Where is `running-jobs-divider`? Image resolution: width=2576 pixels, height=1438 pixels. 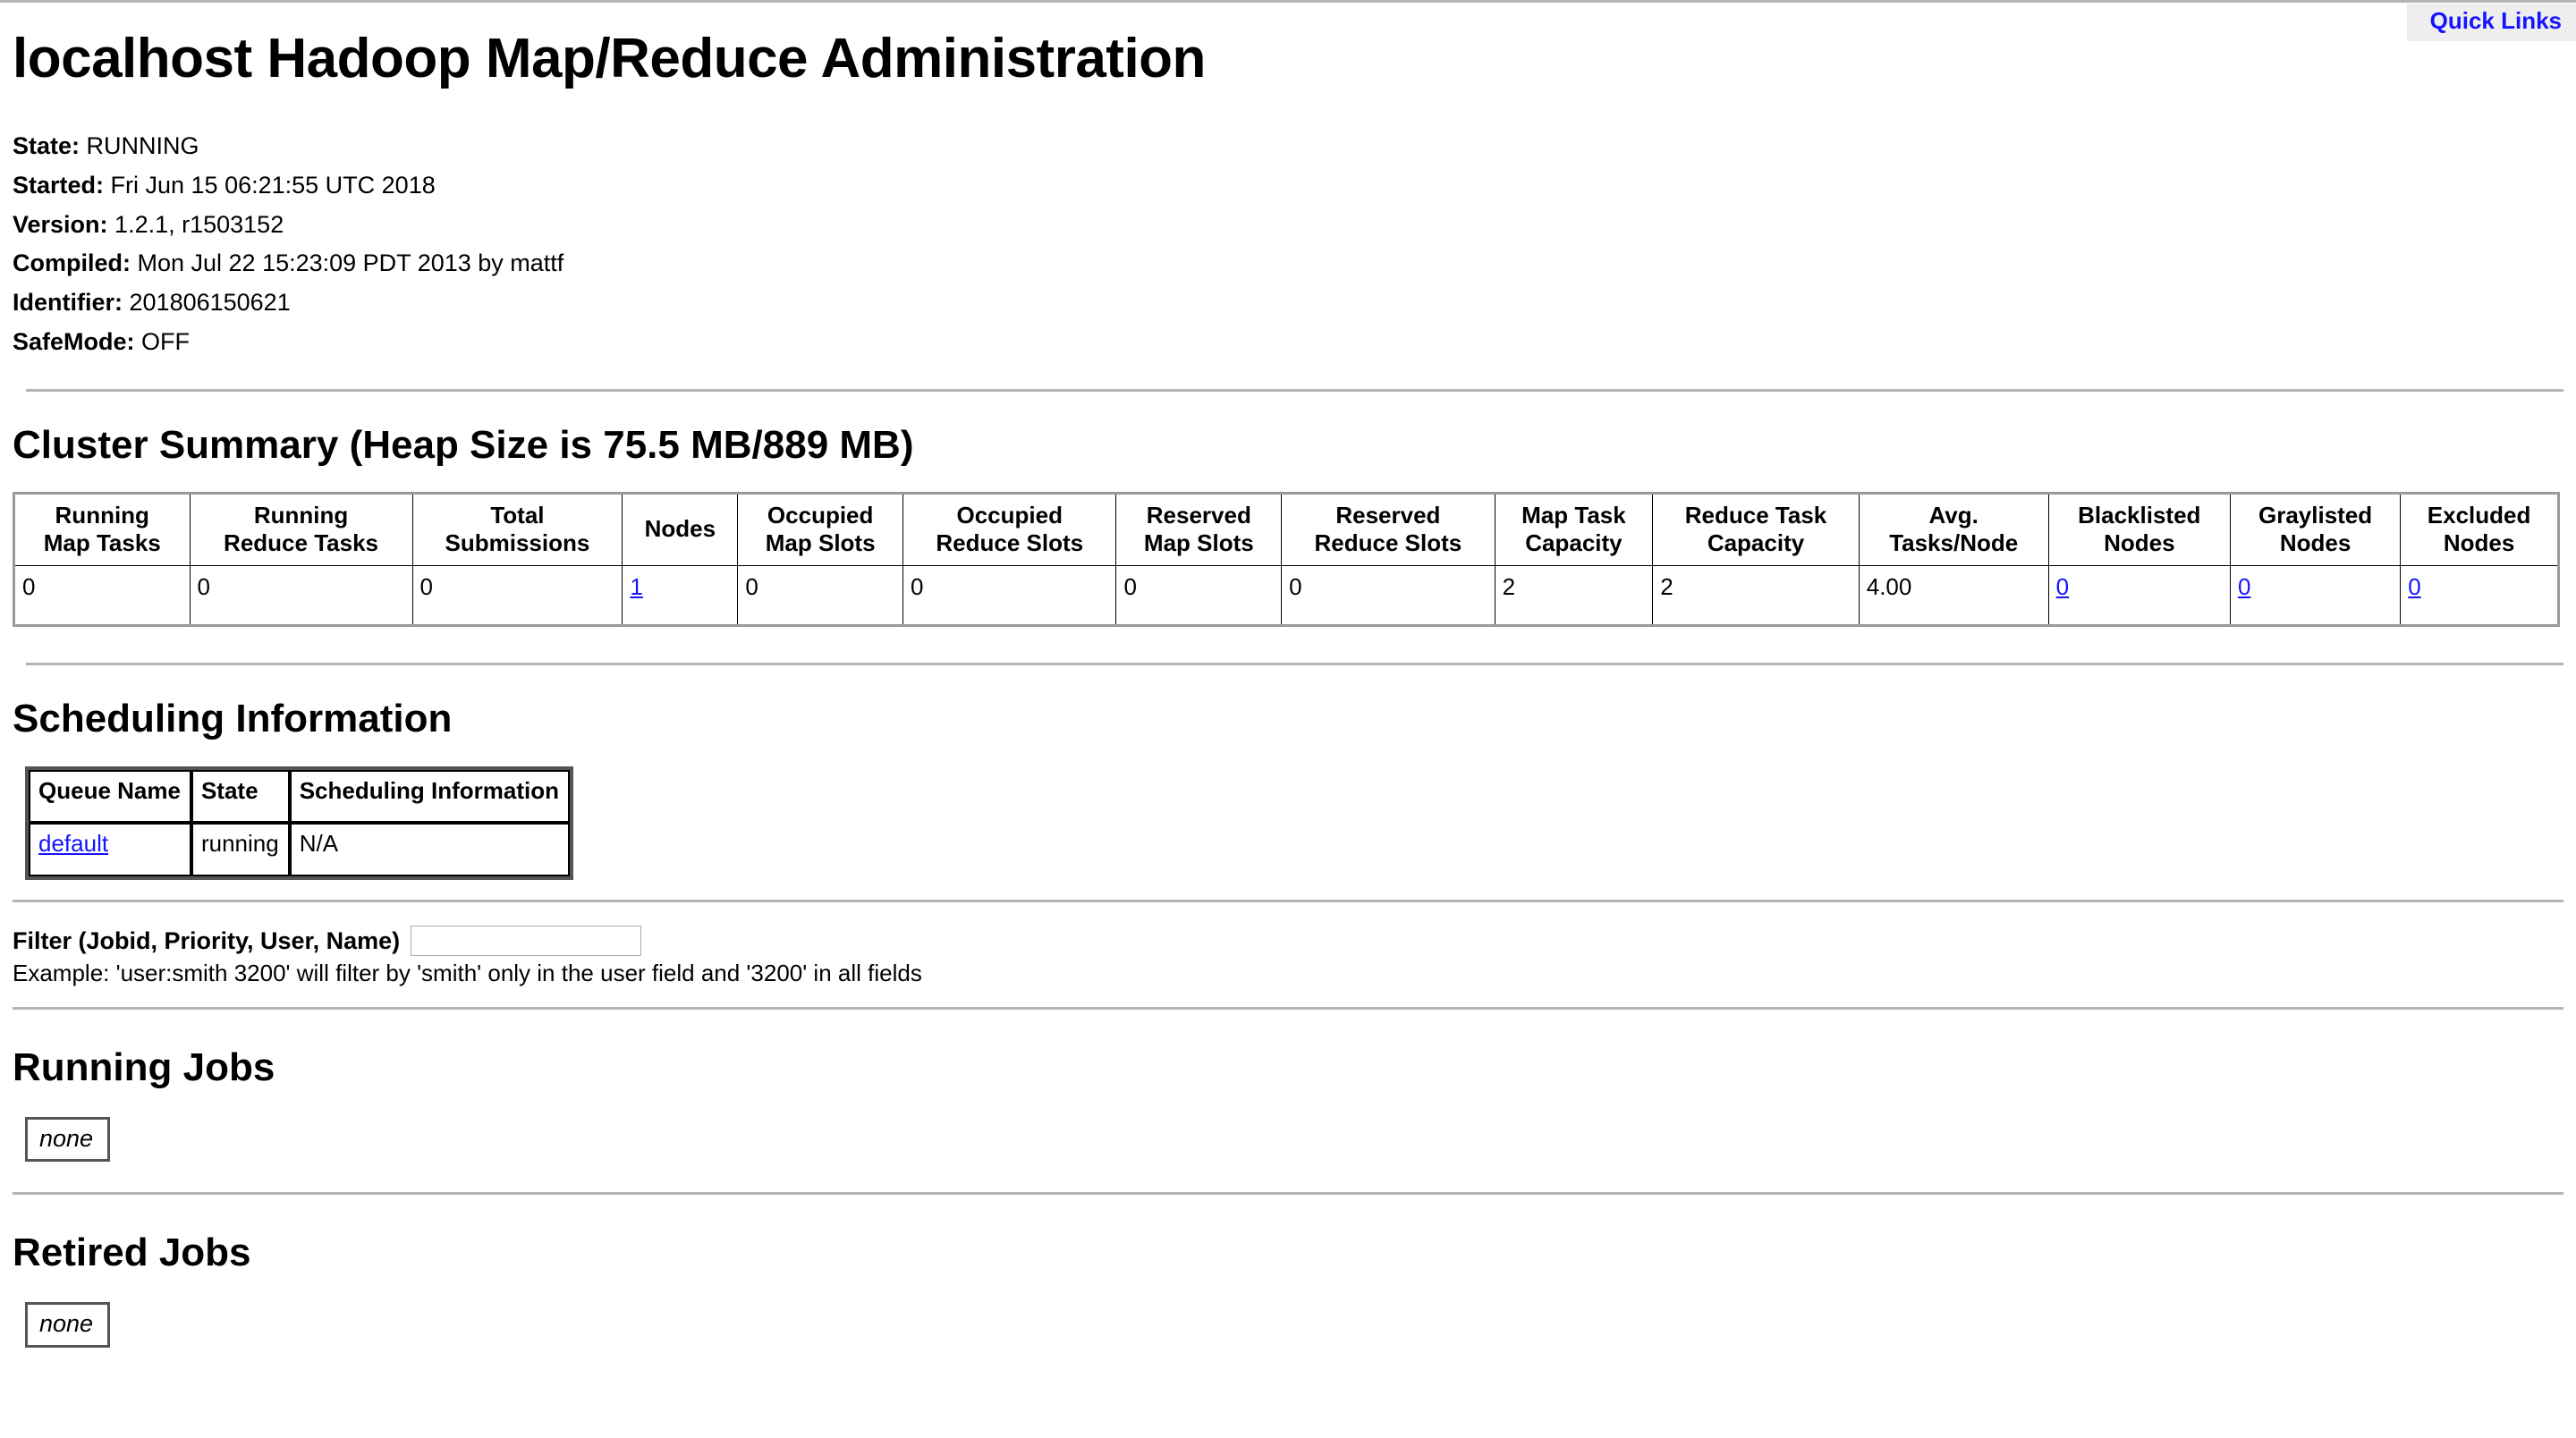
running-jobs-divider is located at coordinates (1288, 1194).